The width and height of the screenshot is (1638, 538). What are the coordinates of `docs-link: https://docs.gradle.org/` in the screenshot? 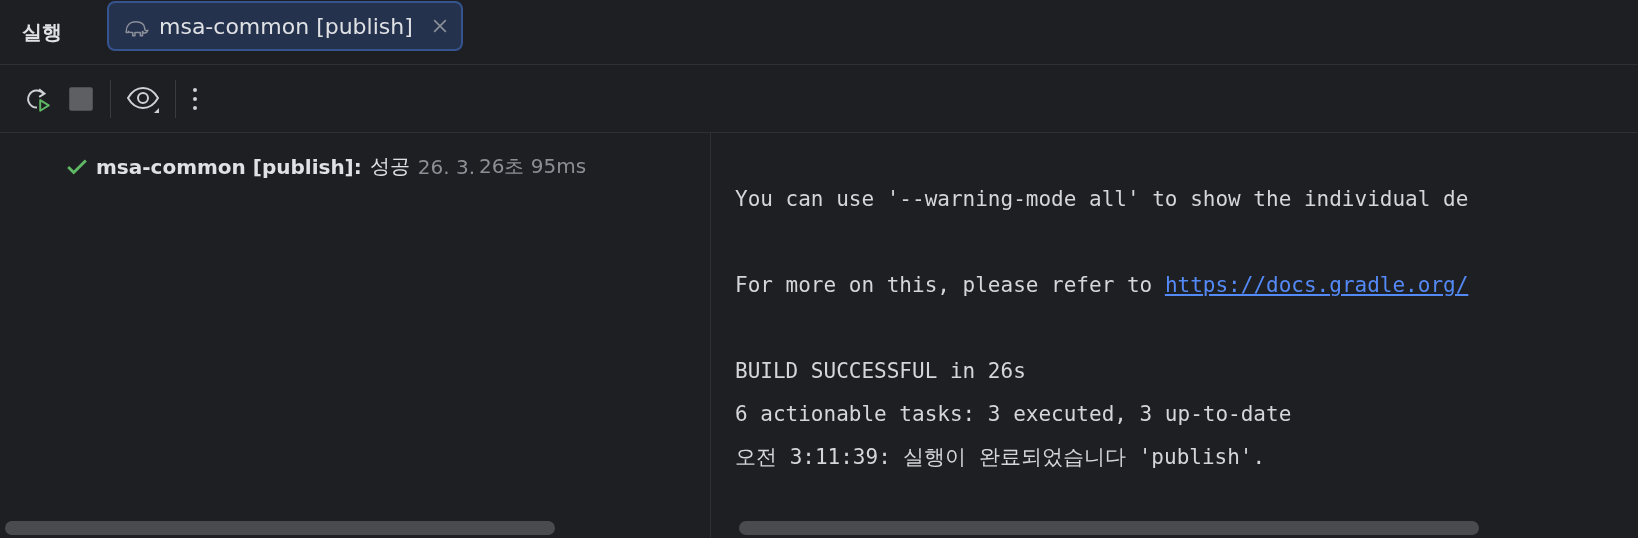 It's located at (1316, 285).